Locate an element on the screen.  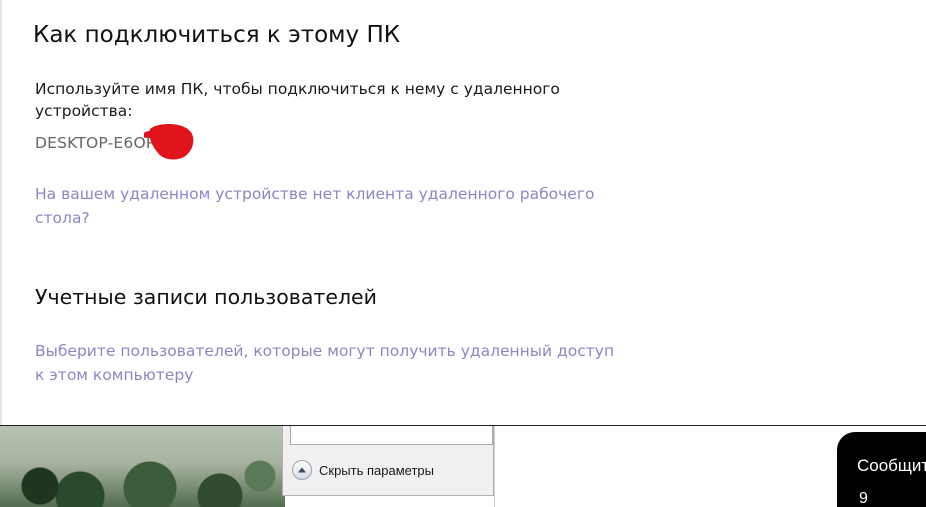
hide-parameters-button: Скрыть параметры is located at coordinates (363, 470).